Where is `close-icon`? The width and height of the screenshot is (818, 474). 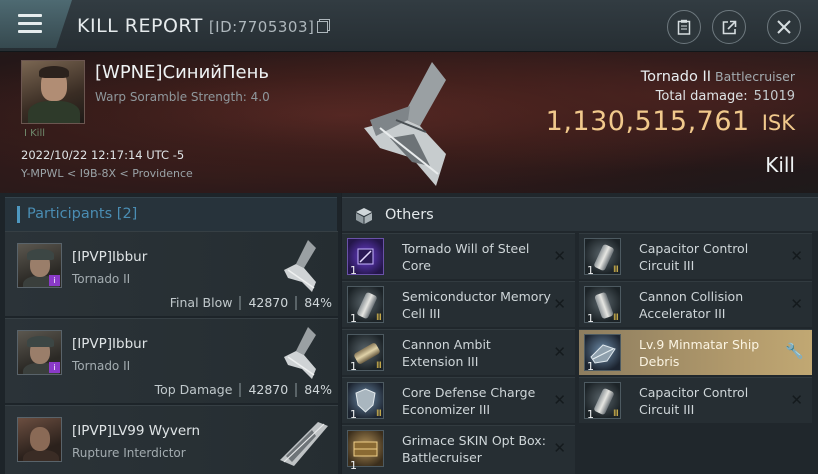 close-icon is located at coordinates (784, 27).